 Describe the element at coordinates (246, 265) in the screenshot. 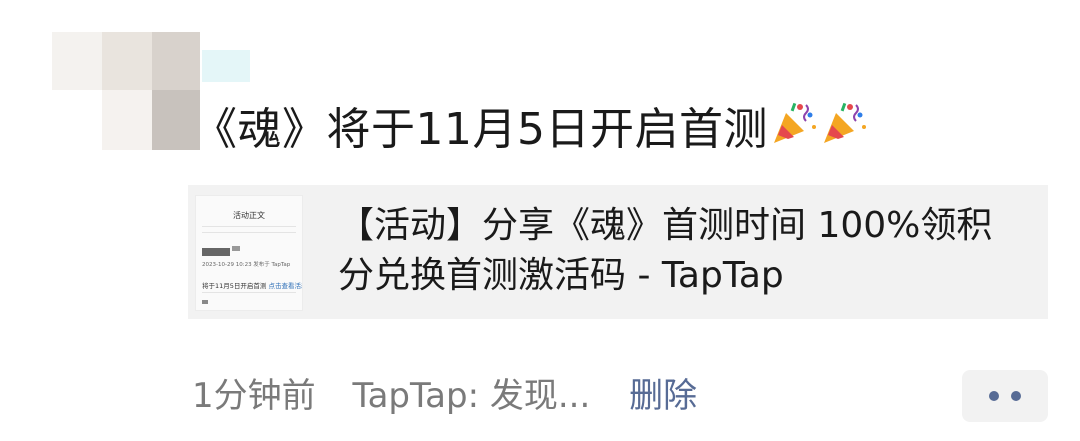

I see `thumbnail-date: 2023-10-29 10:23 发布于 TapTap` at that location.